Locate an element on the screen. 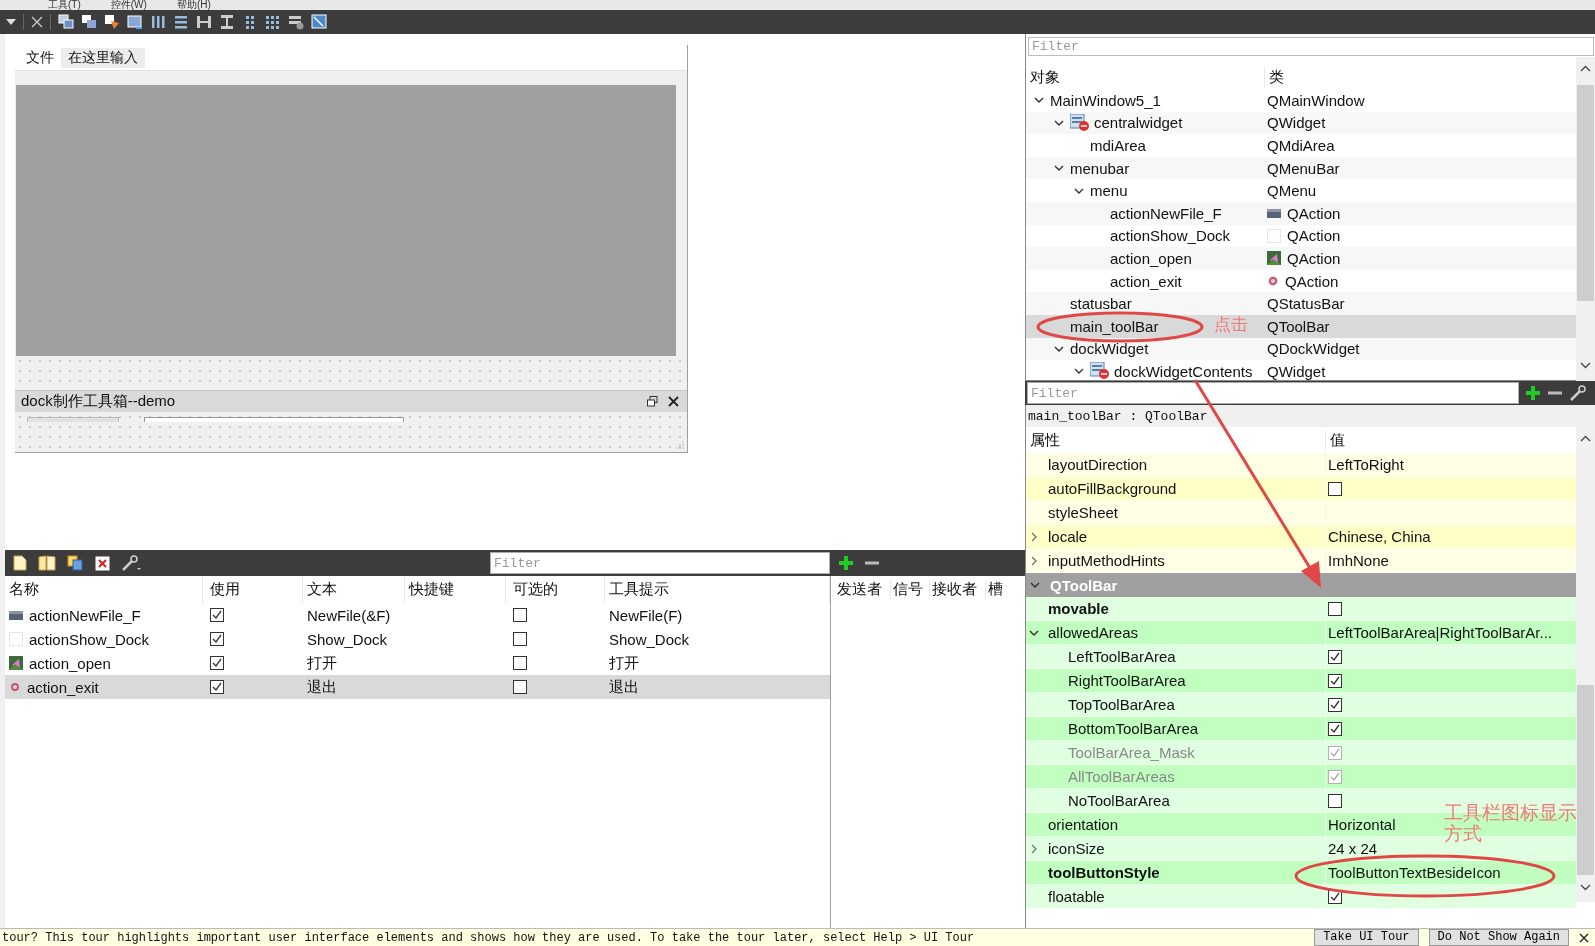  tag-icon is located at coordinates (112, 22).